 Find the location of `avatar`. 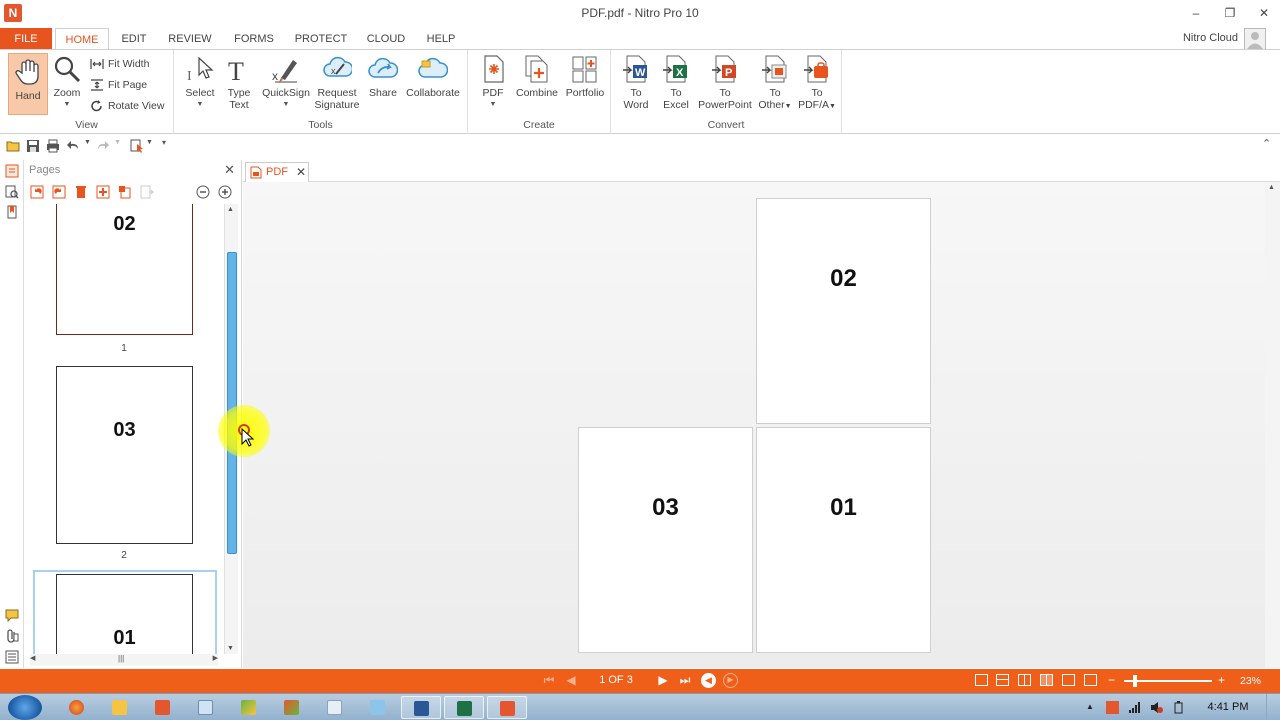

avatar is located at coordinates (1255, 39).